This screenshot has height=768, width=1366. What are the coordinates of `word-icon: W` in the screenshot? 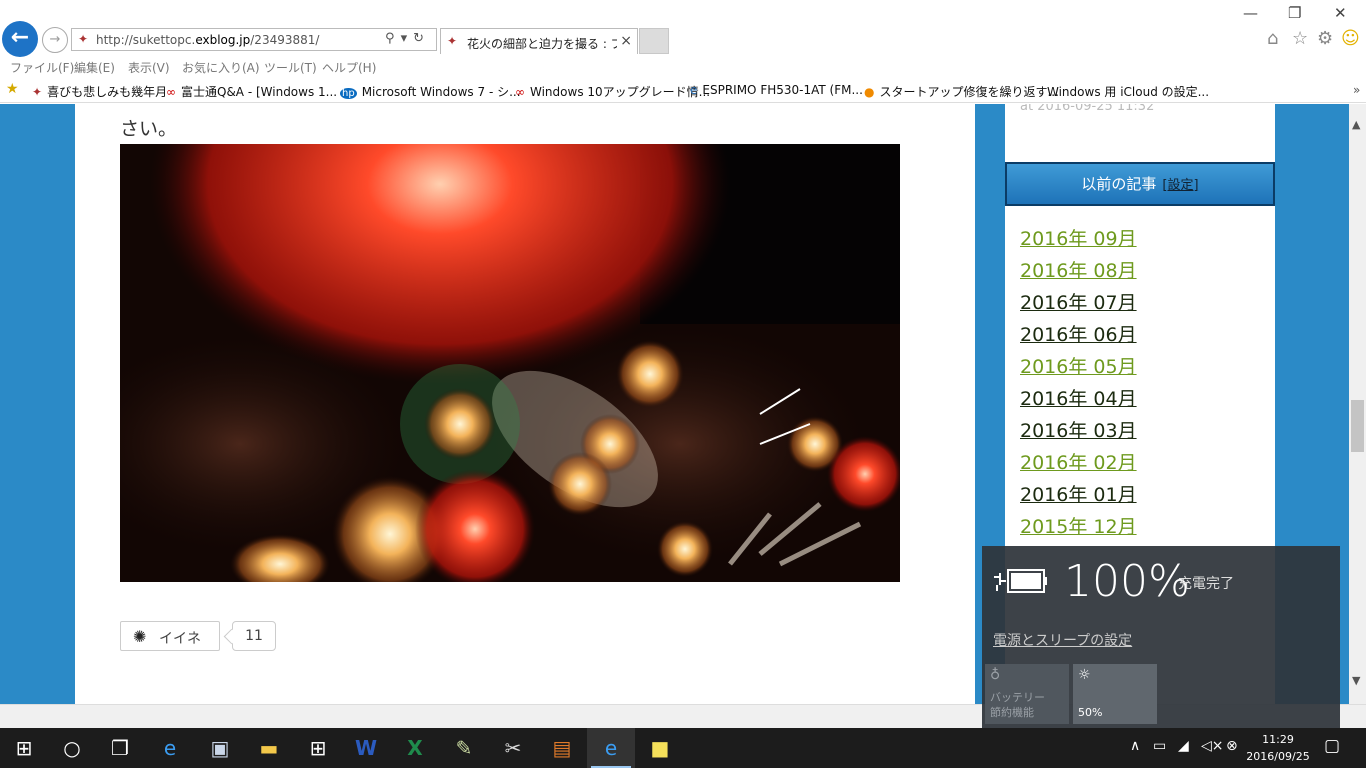 It's located at (366, 748).